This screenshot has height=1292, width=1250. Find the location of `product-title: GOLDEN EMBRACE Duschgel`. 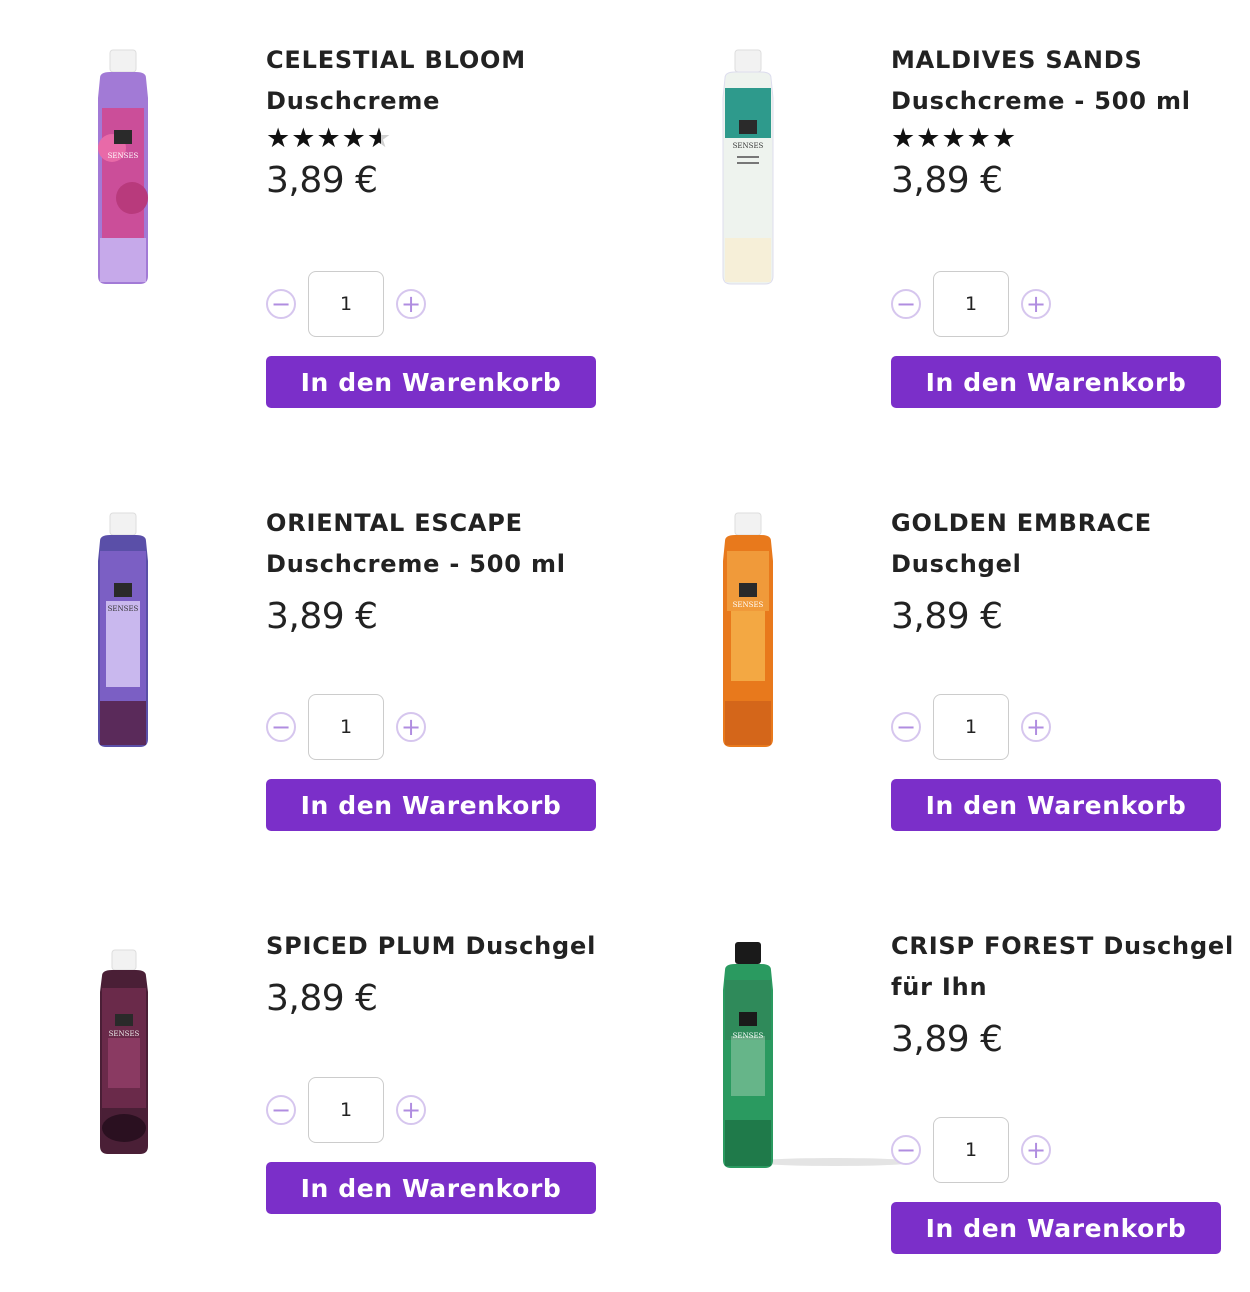

product-title: GOLDEN EMBRACE Duschgel is located at coordinates (1068, 544).